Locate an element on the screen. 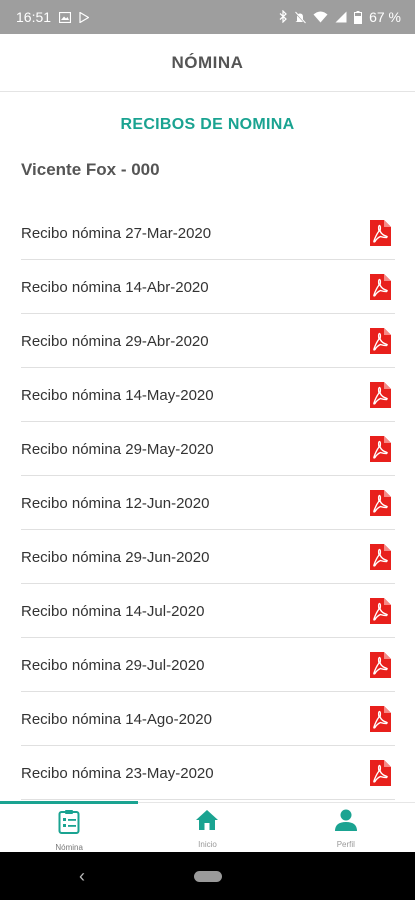 The image size is (415, 900). battery-icon is located at coordinates (358, 17).